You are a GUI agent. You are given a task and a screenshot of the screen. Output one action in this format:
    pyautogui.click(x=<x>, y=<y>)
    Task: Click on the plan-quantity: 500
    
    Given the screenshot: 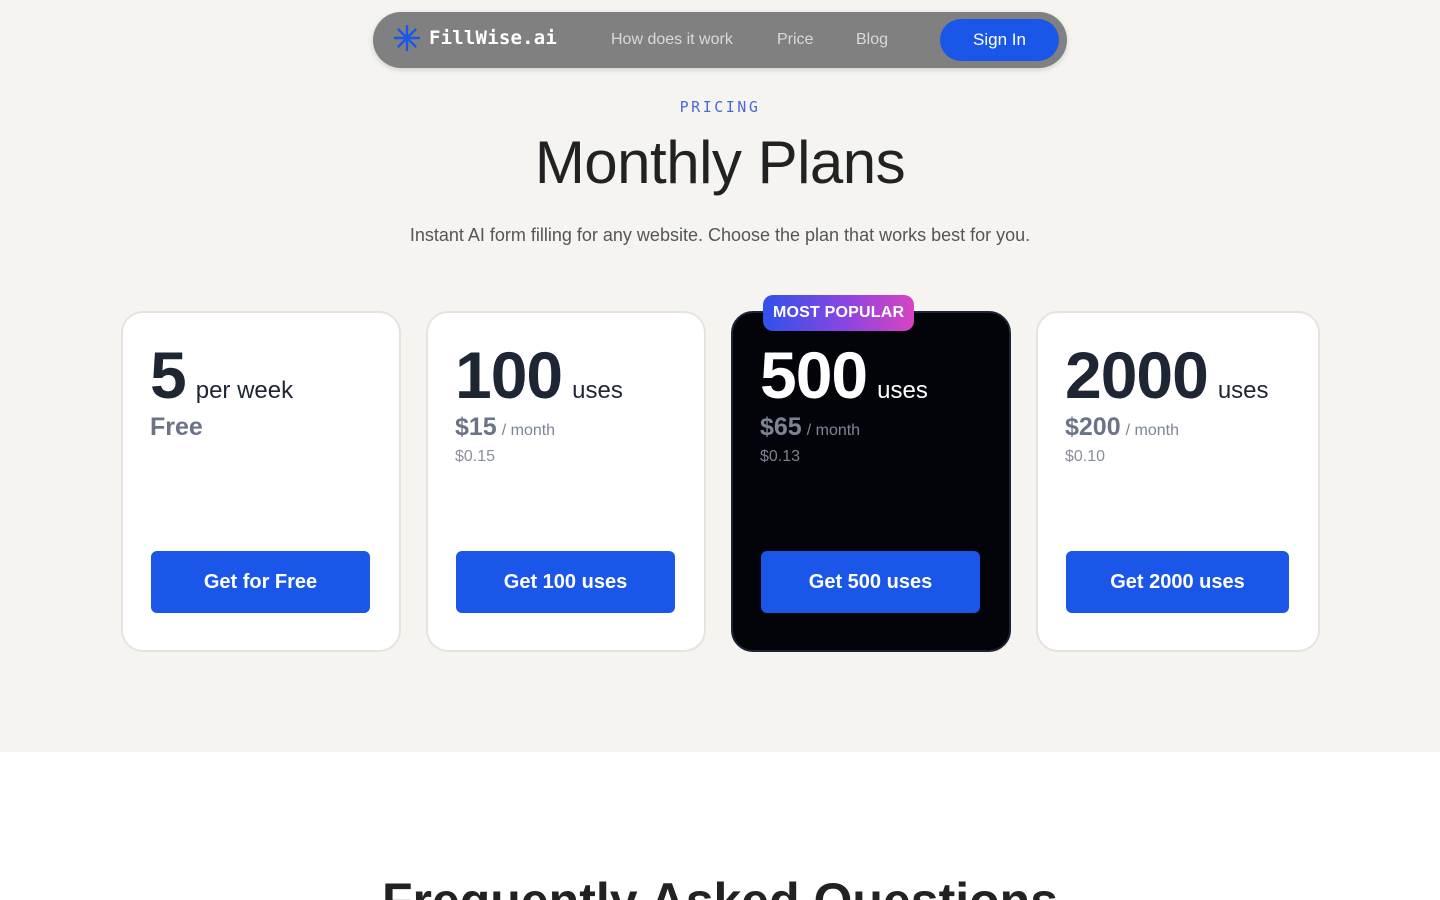 What is the action you would take?
    pyautogui.click(x=814, y=375)
    